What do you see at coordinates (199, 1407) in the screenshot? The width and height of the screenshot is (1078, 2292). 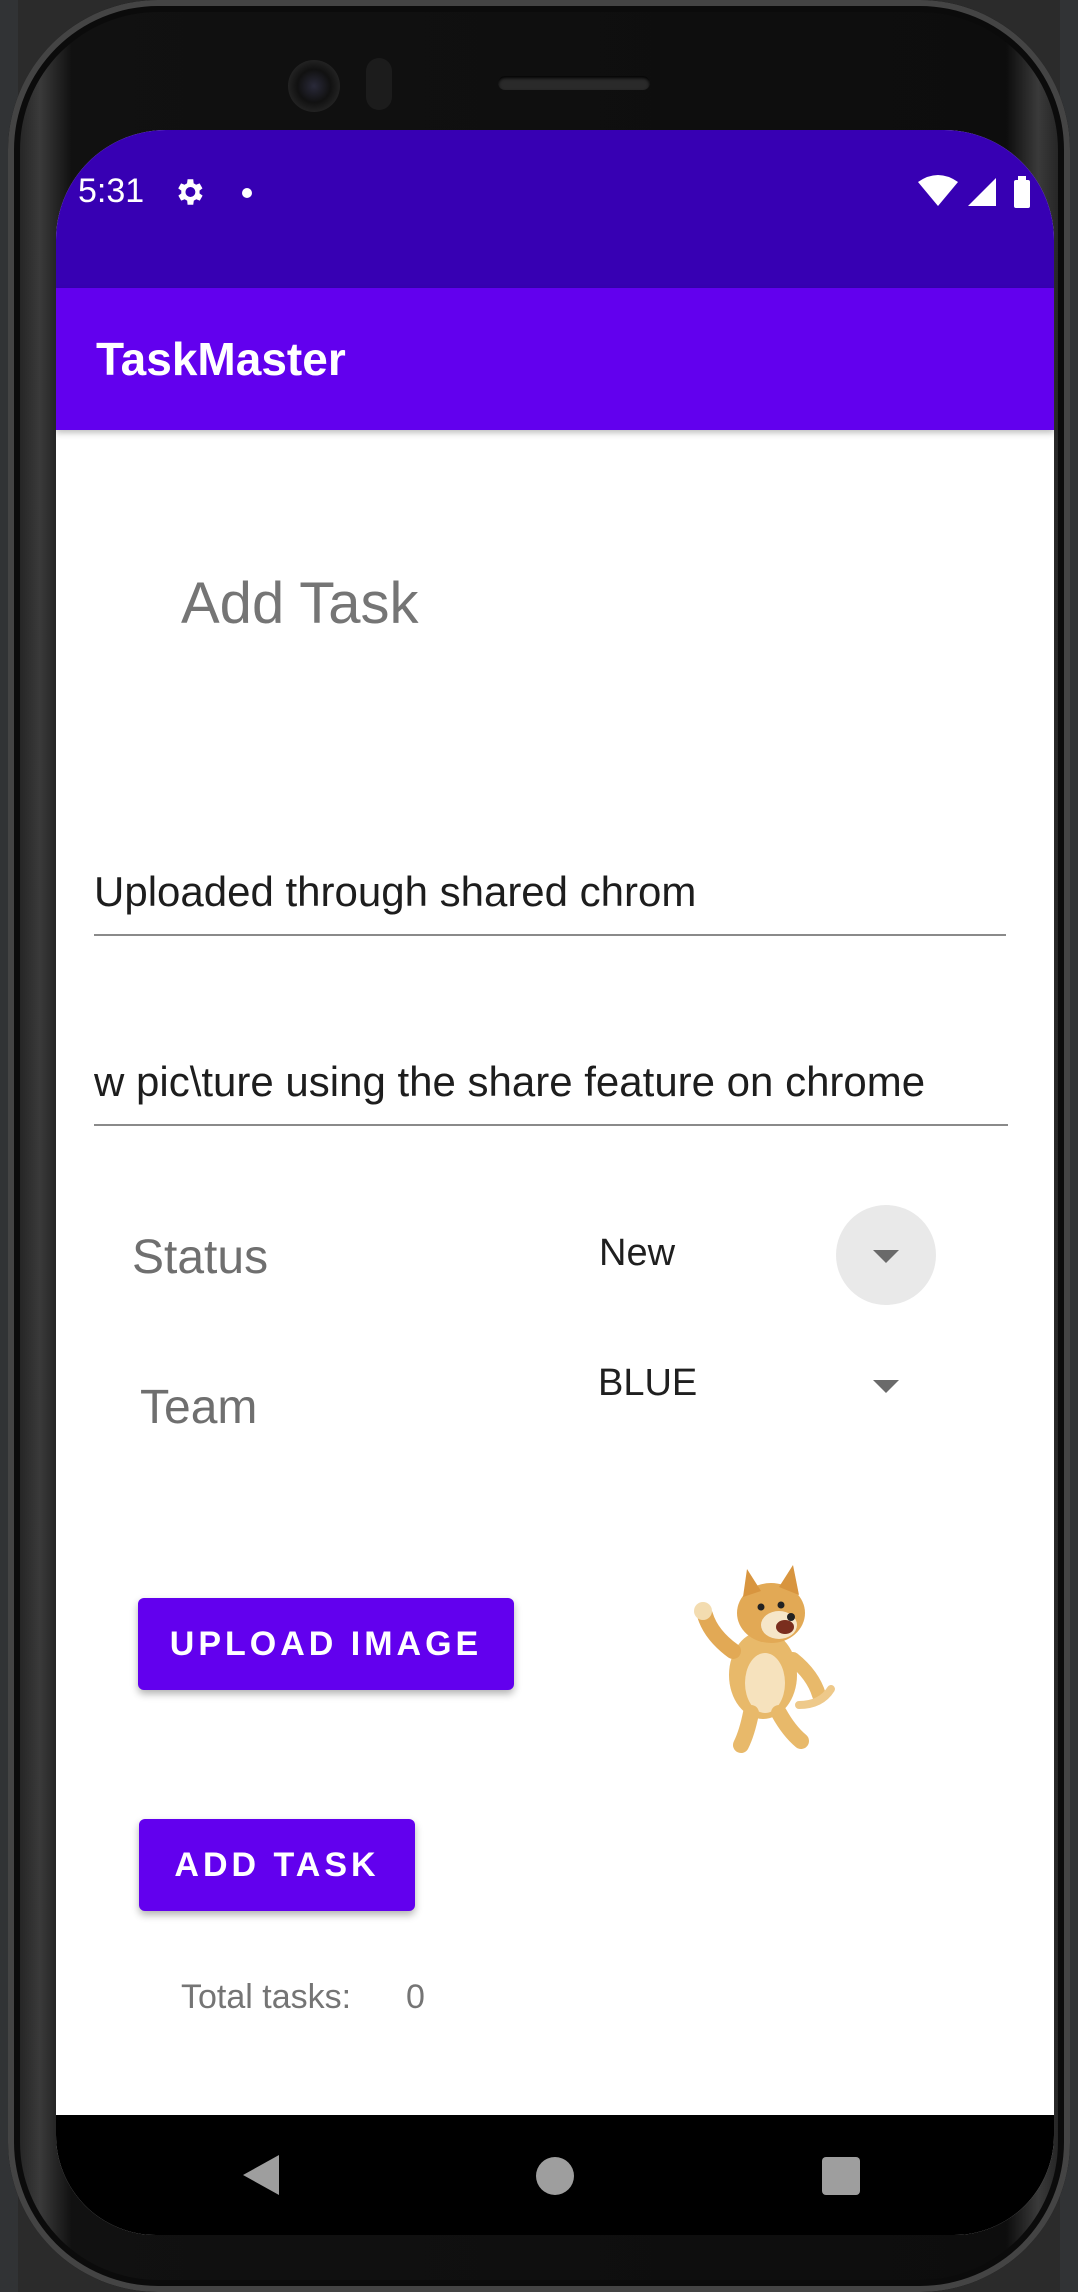 I see `team-label: Team` at bounding box center [199, 1407].